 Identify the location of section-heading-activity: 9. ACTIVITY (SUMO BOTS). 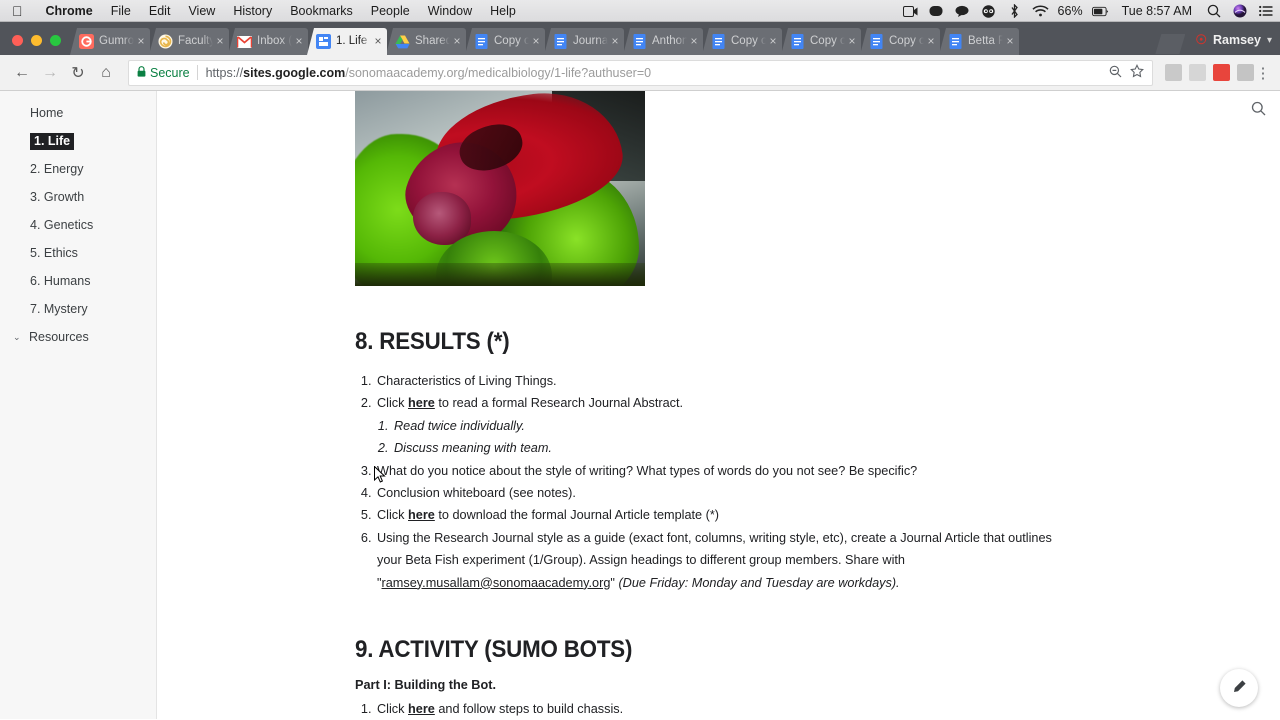
(494, 650).